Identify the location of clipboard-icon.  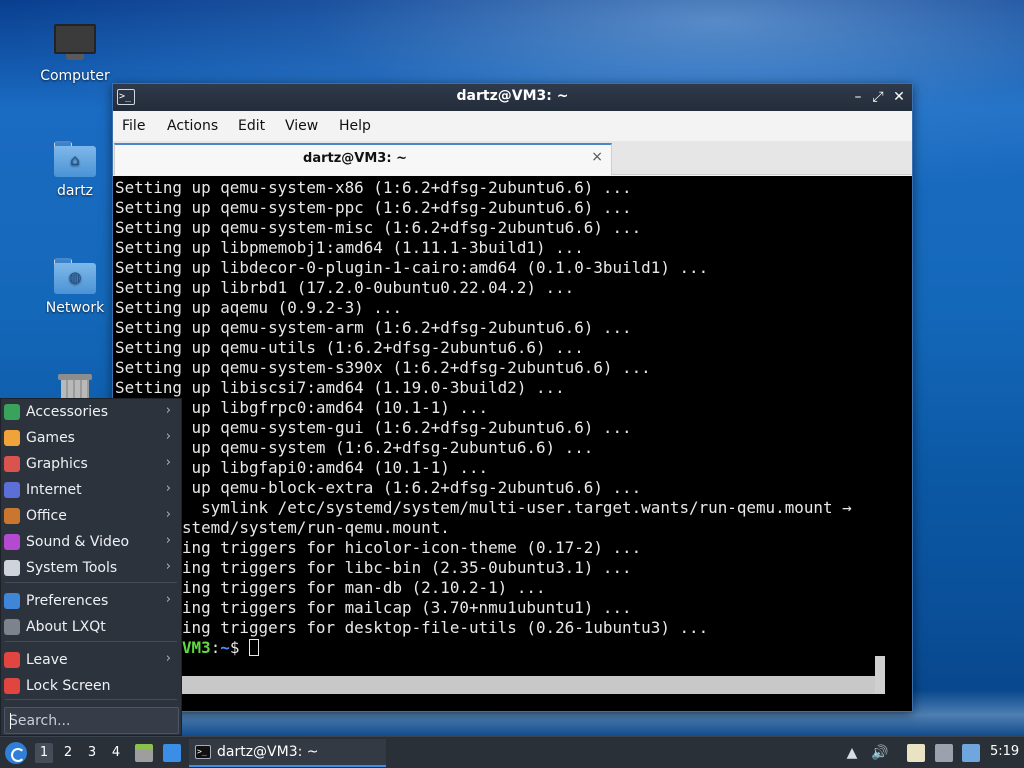
(916, 753).